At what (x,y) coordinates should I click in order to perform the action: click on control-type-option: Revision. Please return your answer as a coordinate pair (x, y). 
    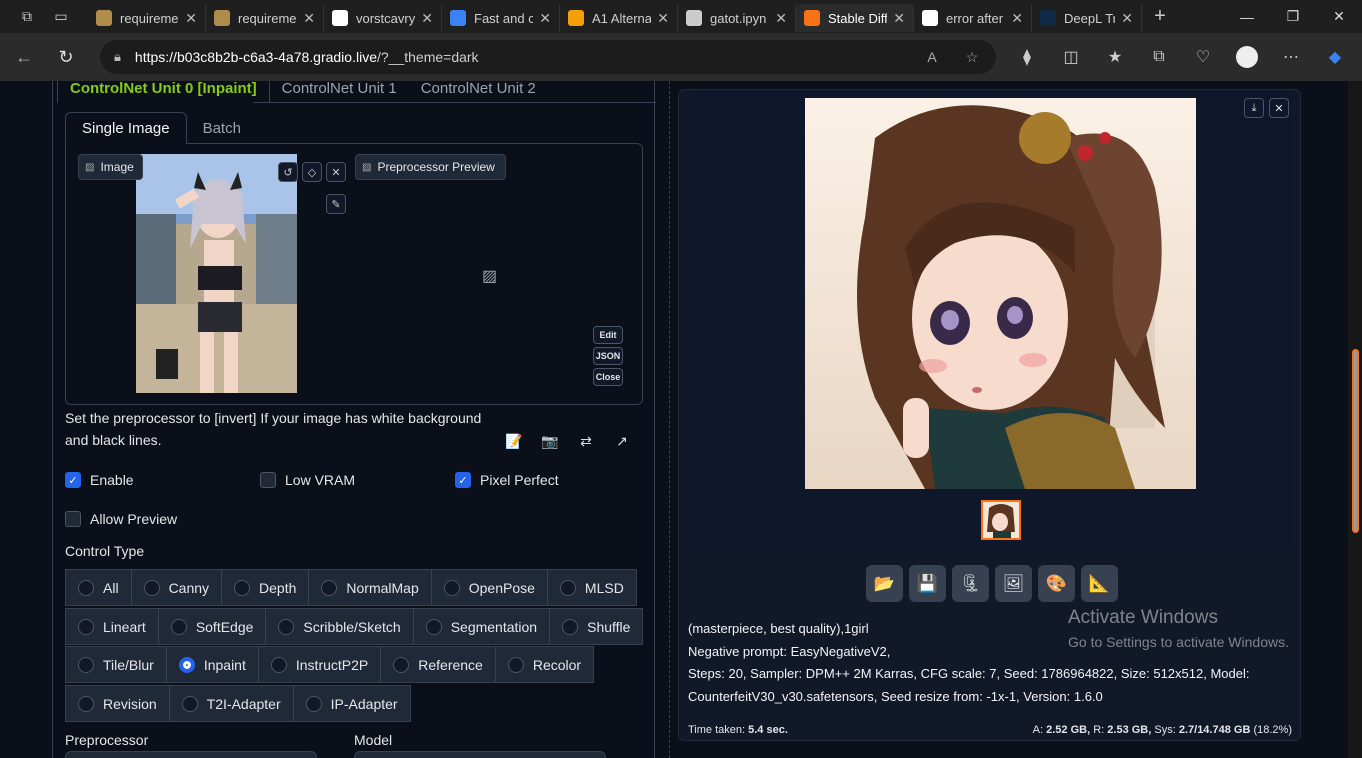
    Looking at the image, I should click on (117, 703).